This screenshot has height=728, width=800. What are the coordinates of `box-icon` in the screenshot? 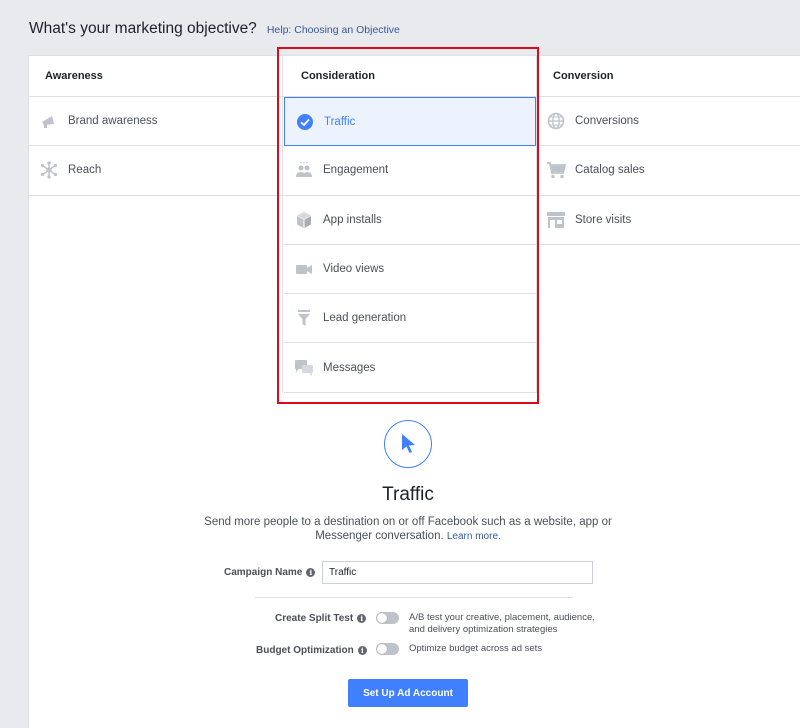 It's located at (304, 220).